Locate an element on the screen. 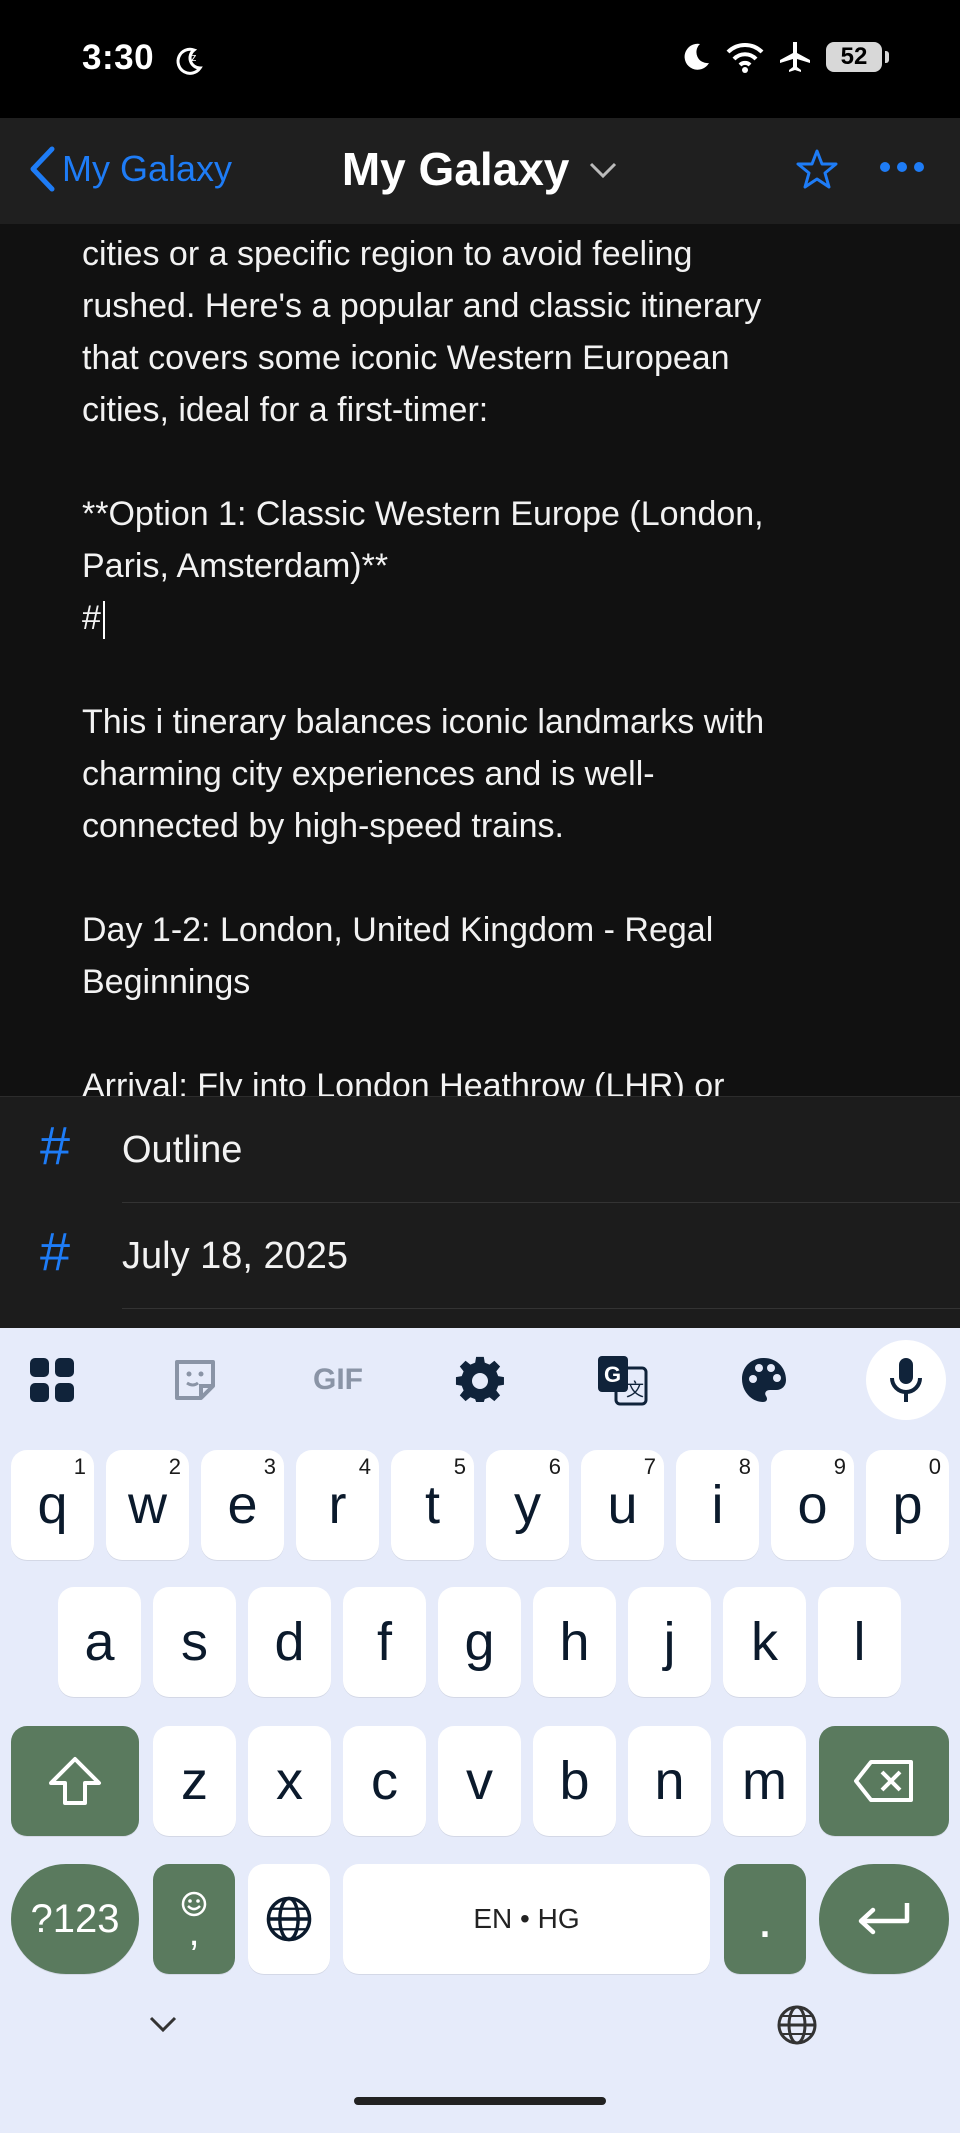 The width and height of the screenshot is (960, 2133). tag-suggestion-date: # July 18, 2025 is located at coordinates (480, 1256).